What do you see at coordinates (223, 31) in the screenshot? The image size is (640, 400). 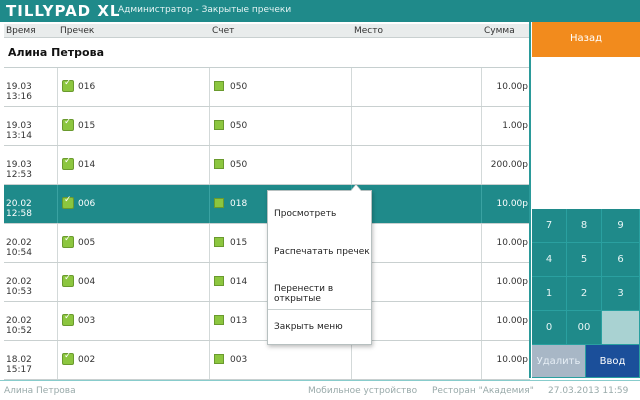 I see `column-bill-header: Счет` at bounding box center [223, 31].